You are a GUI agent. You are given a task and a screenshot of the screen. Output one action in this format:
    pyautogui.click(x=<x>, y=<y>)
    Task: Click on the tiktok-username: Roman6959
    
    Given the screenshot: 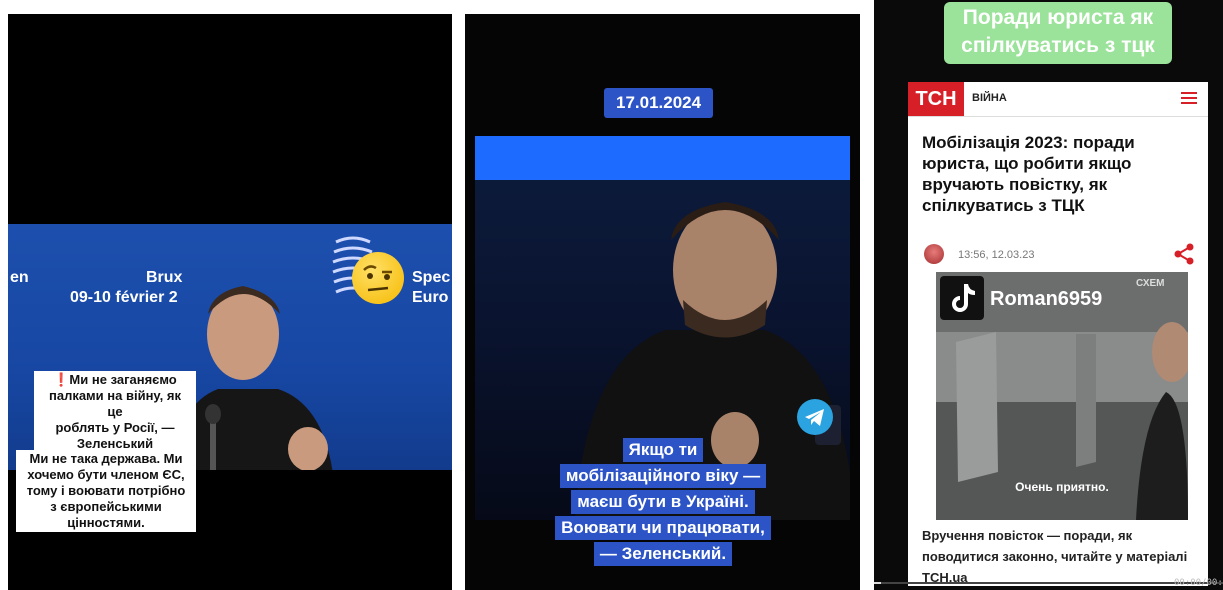 What is the action you would take?
    pyautogui.click(x=1046, y=299)
    